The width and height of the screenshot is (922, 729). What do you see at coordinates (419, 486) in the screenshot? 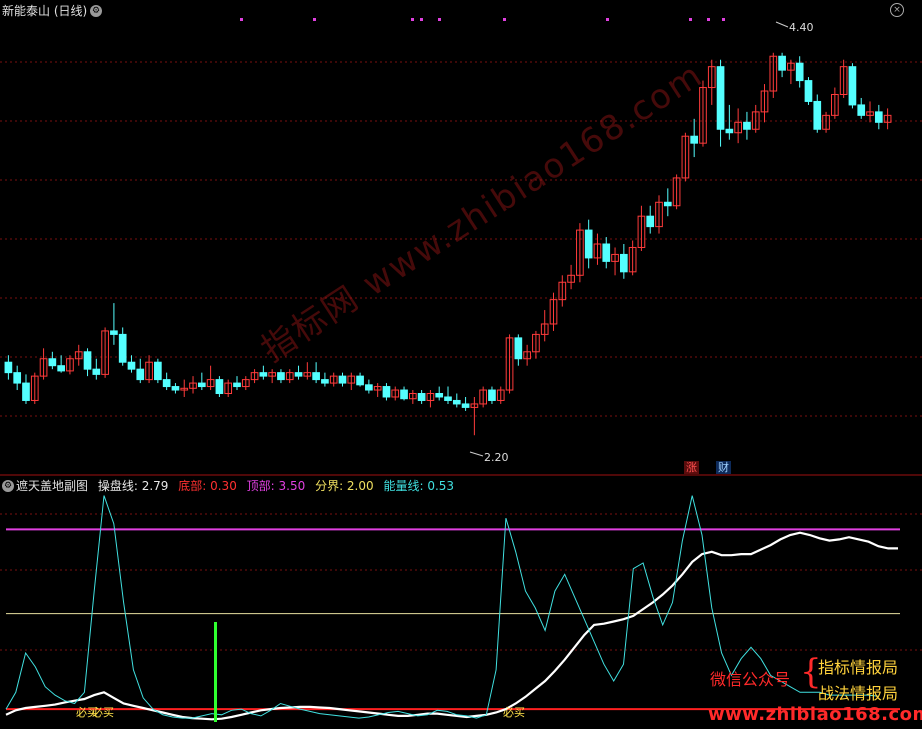
I see `legend-energy: 能量线: 0.53` at bounding box center [419, 486].